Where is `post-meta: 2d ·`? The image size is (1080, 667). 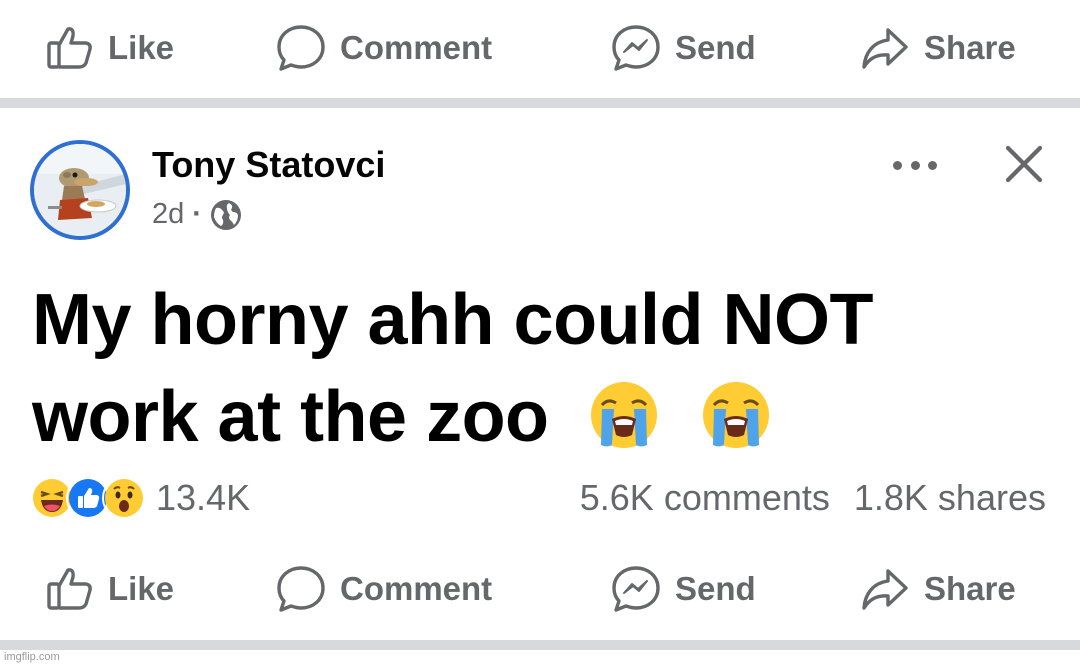 post-meta: 2d · is located at coordinates (197, 214).